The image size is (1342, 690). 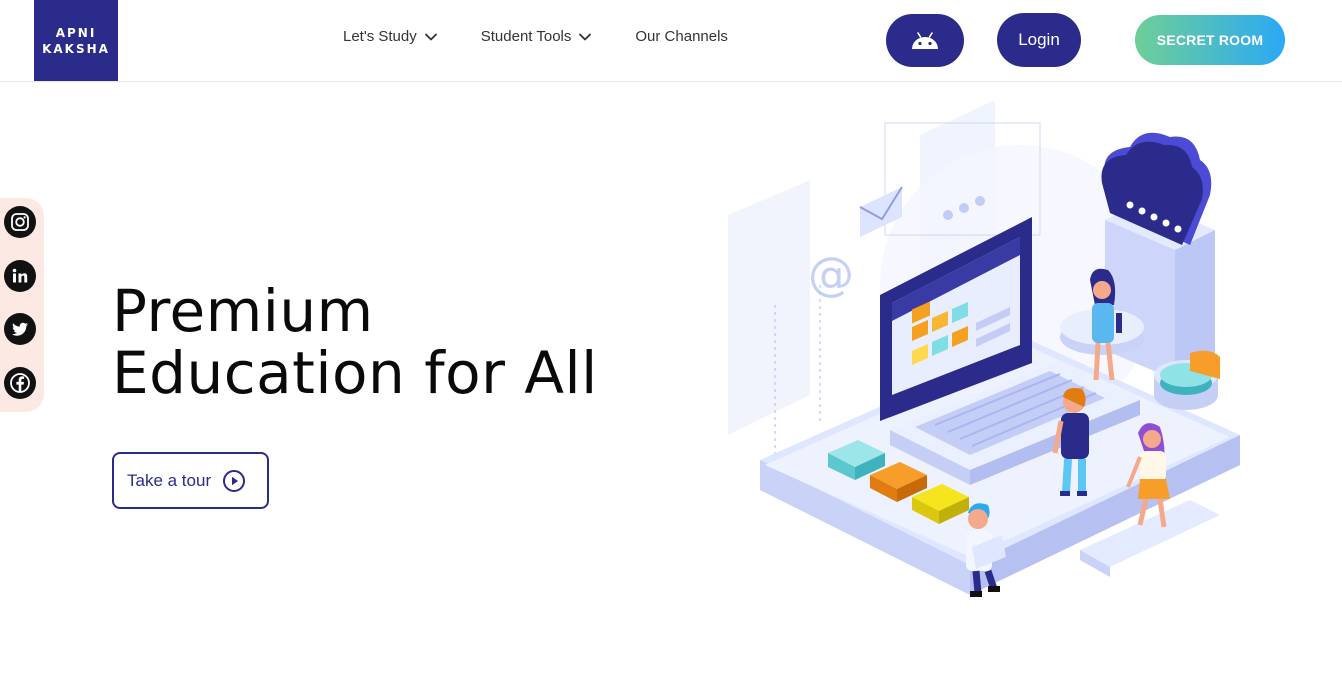 I want to click on instagram-link, so click(x=20, y=222).